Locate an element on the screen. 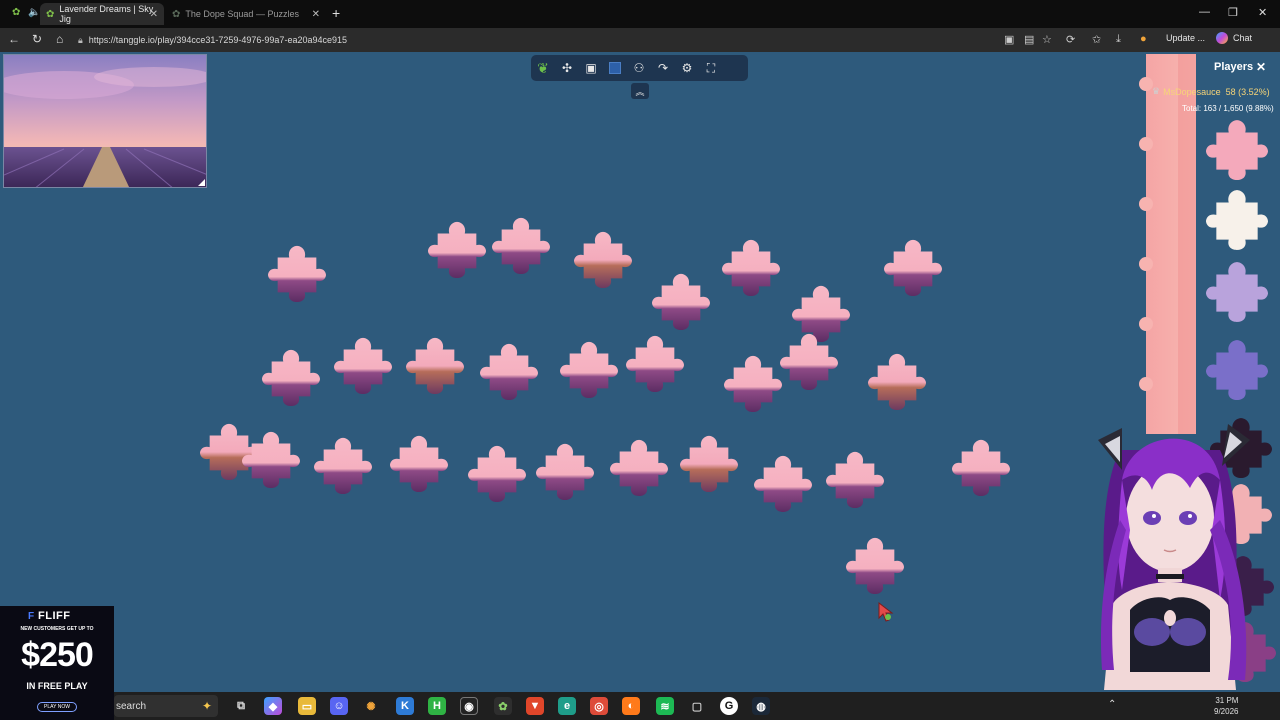 The height and width of the screenshot is (720, 1280). players-title: Players is located at coordinates (1234, 67).